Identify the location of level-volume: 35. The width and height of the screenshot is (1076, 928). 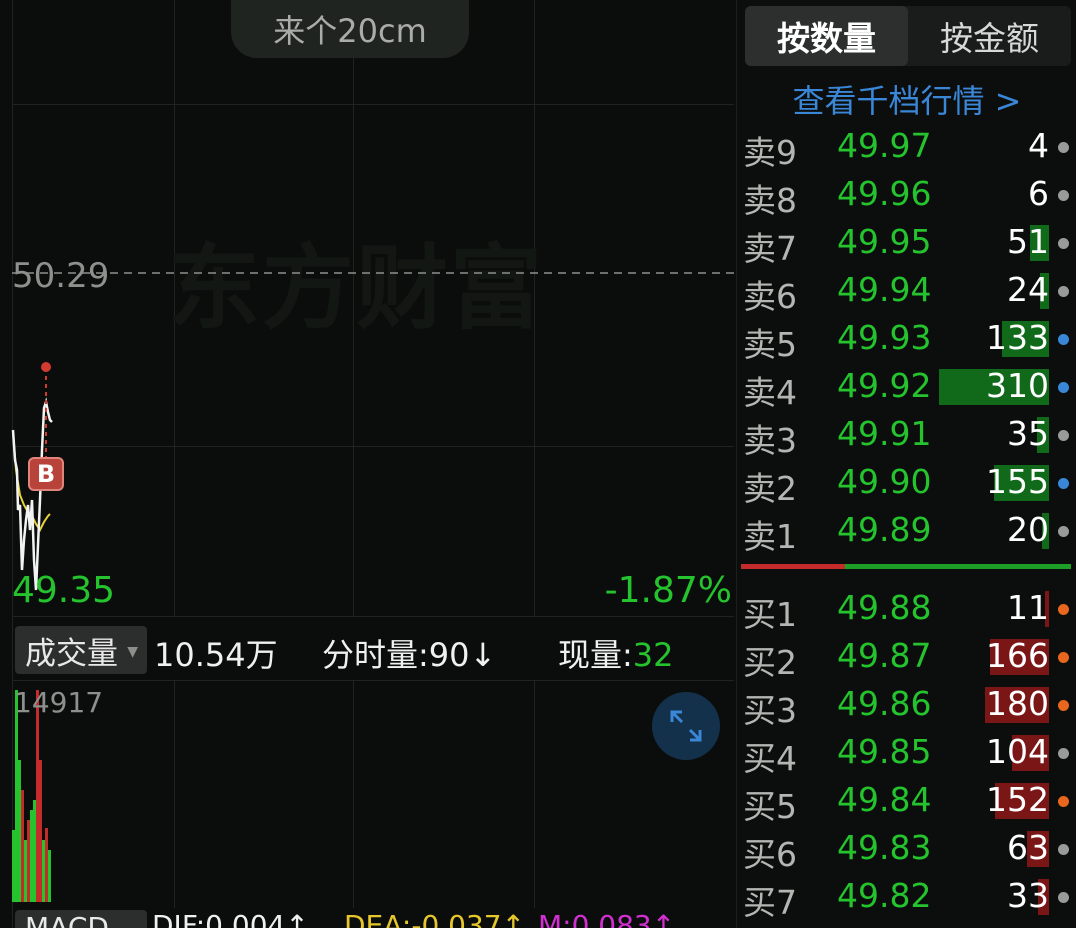
(1028, 433).